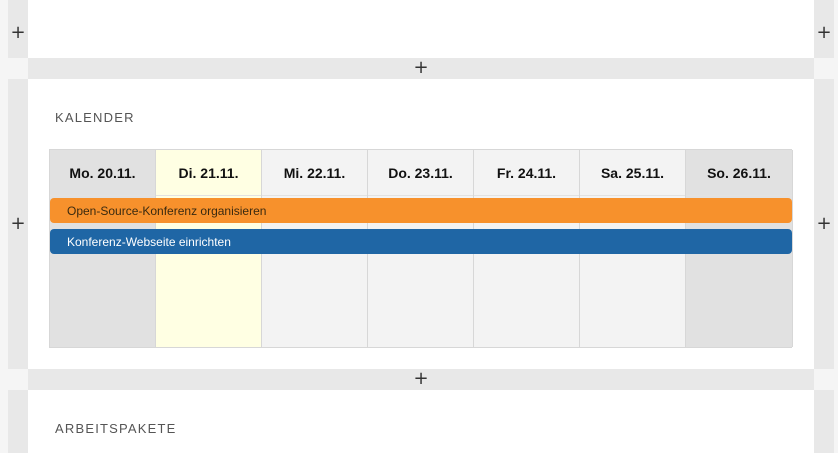 The image size is (838, 453). Describe the element at coordinates (421, 241) in the screenshot. I see `calendar-event: Konferenz-Webseite einrichten` at that location.